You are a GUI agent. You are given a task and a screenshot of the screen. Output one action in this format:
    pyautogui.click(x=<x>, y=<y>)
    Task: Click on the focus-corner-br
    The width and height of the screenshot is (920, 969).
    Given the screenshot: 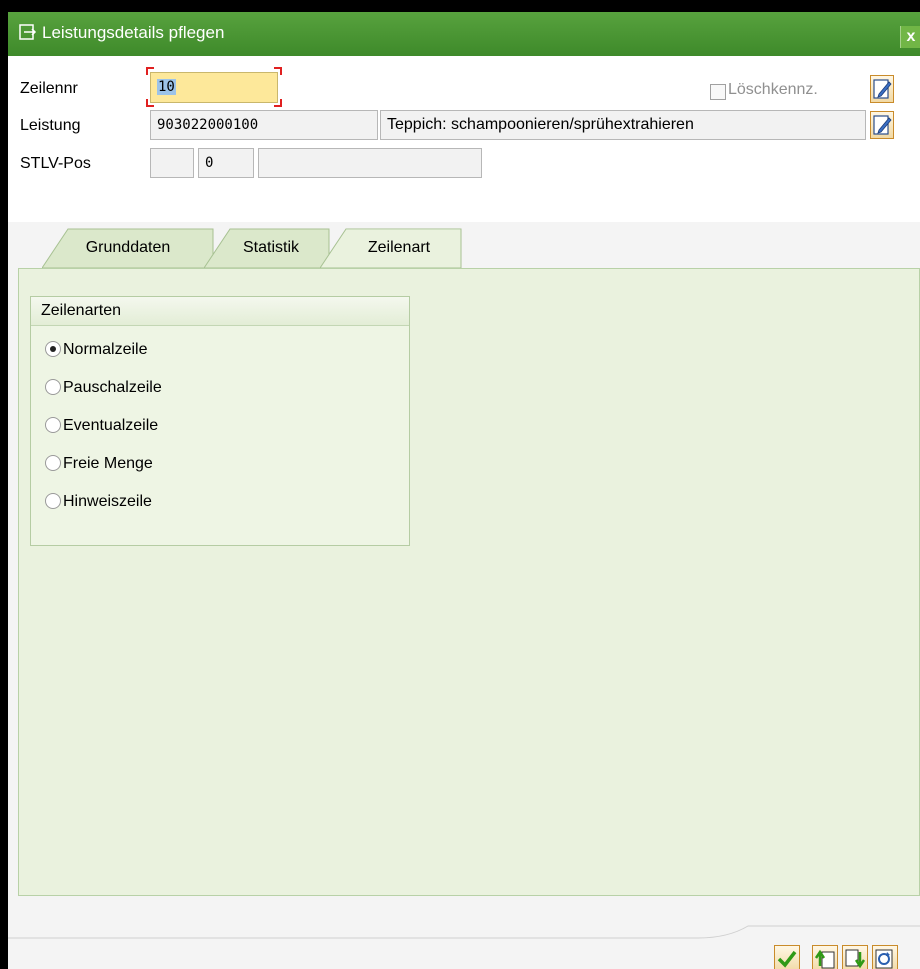 What is the action you would take?
    pyautogui.click(x=278, y=103)
    